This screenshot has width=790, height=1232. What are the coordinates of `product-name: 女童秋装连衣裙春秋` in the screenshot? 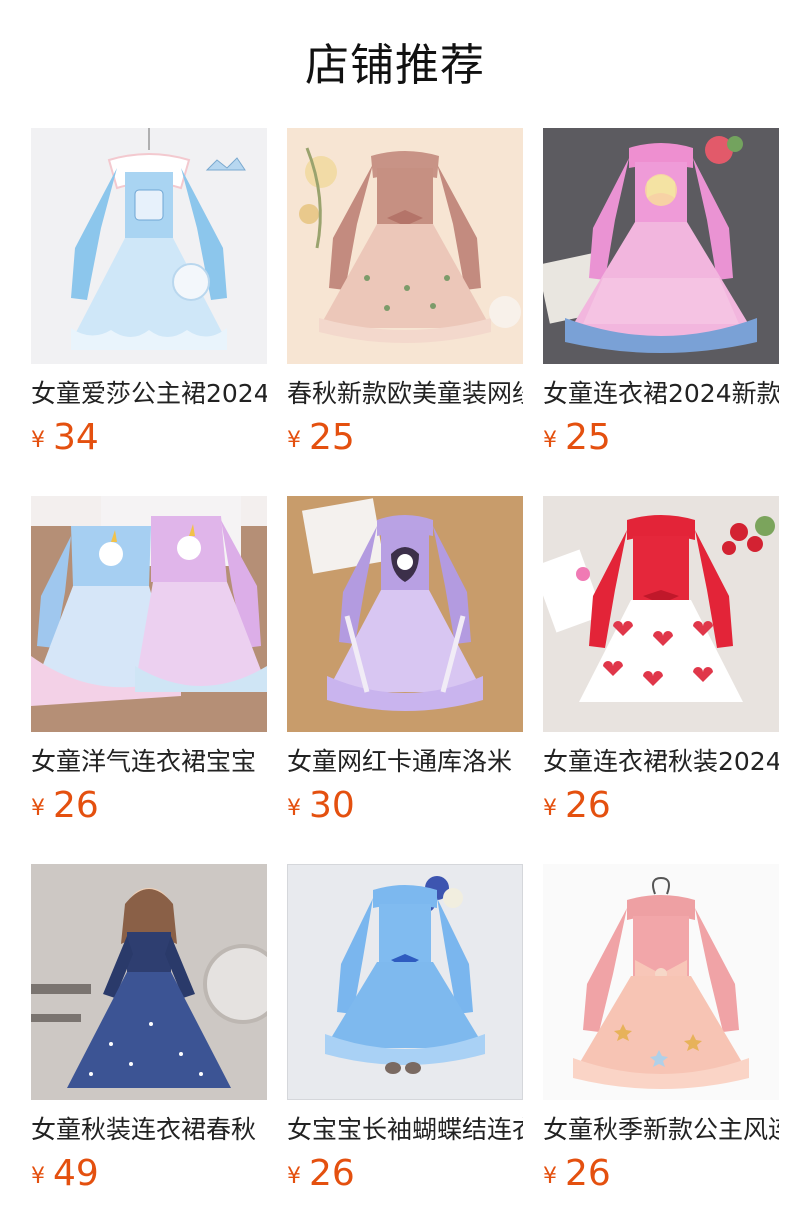 It's located at (149, 1130).